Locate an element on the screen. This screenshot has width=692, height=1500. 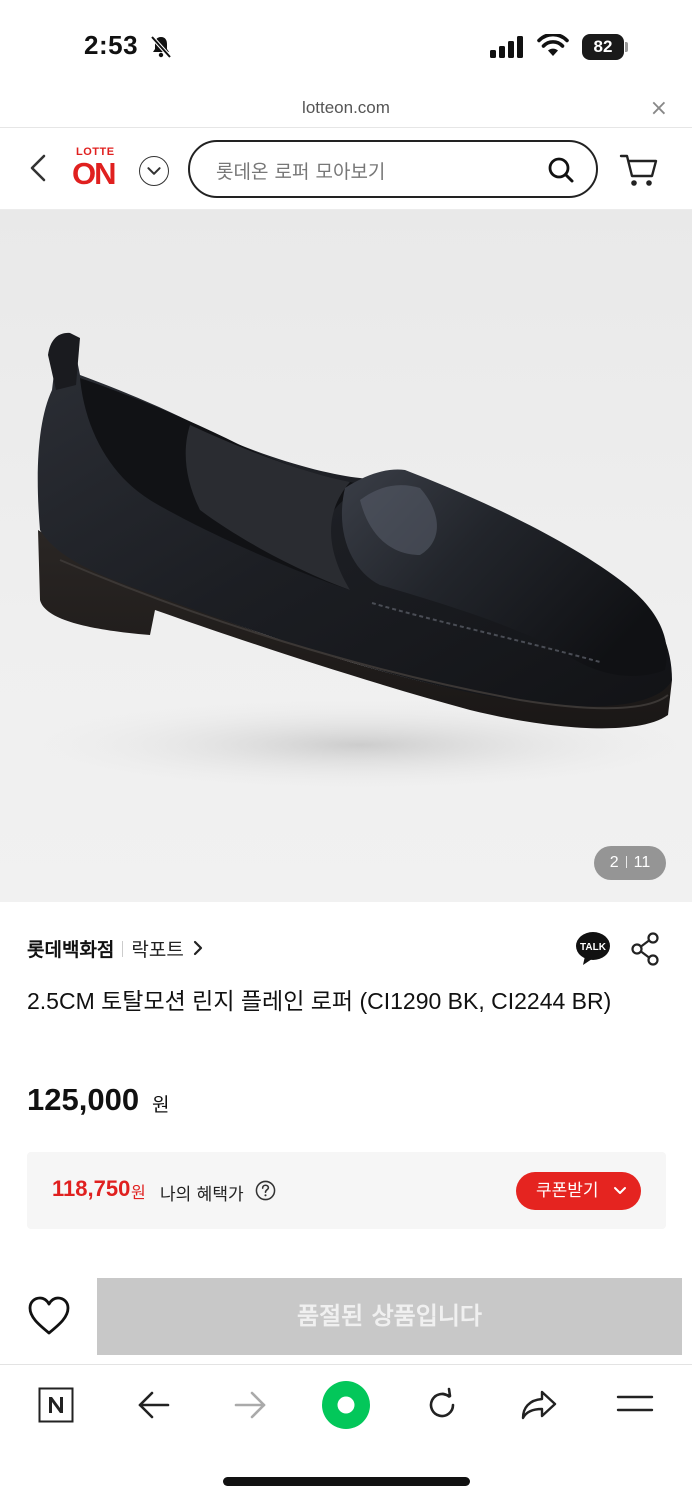
heart-icon is located at coordinates (49, 1316).